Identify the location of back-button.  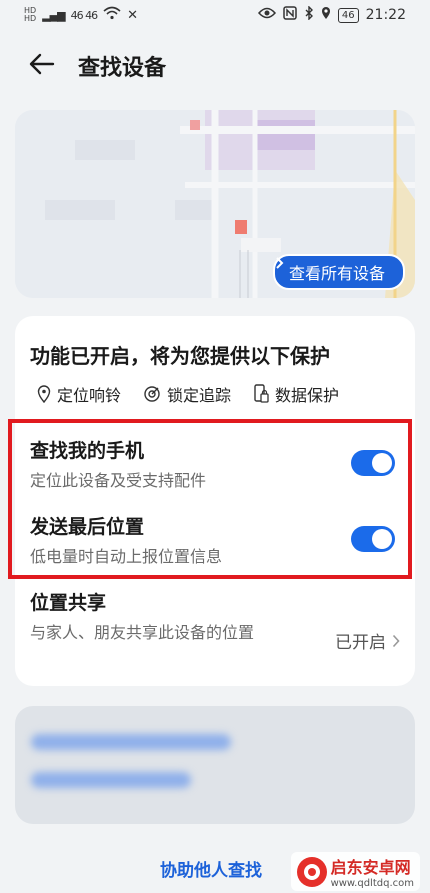
(42, 64).